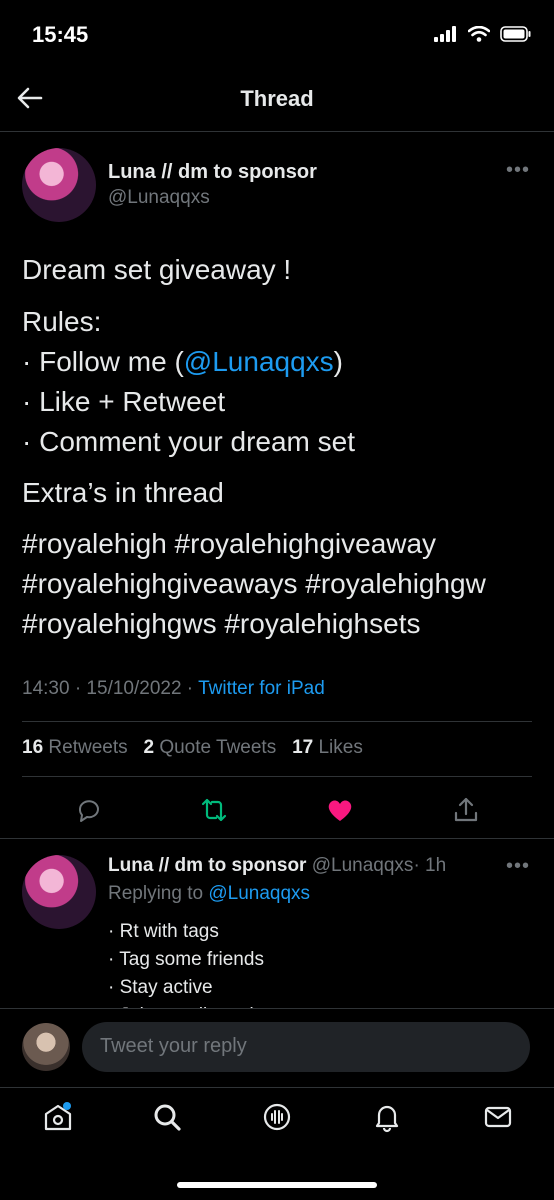 The image size is (554, 1200). Describe the element at coordinates (103, 361) in the screenshot. I see `rule-text: · Follow me (` at that location.